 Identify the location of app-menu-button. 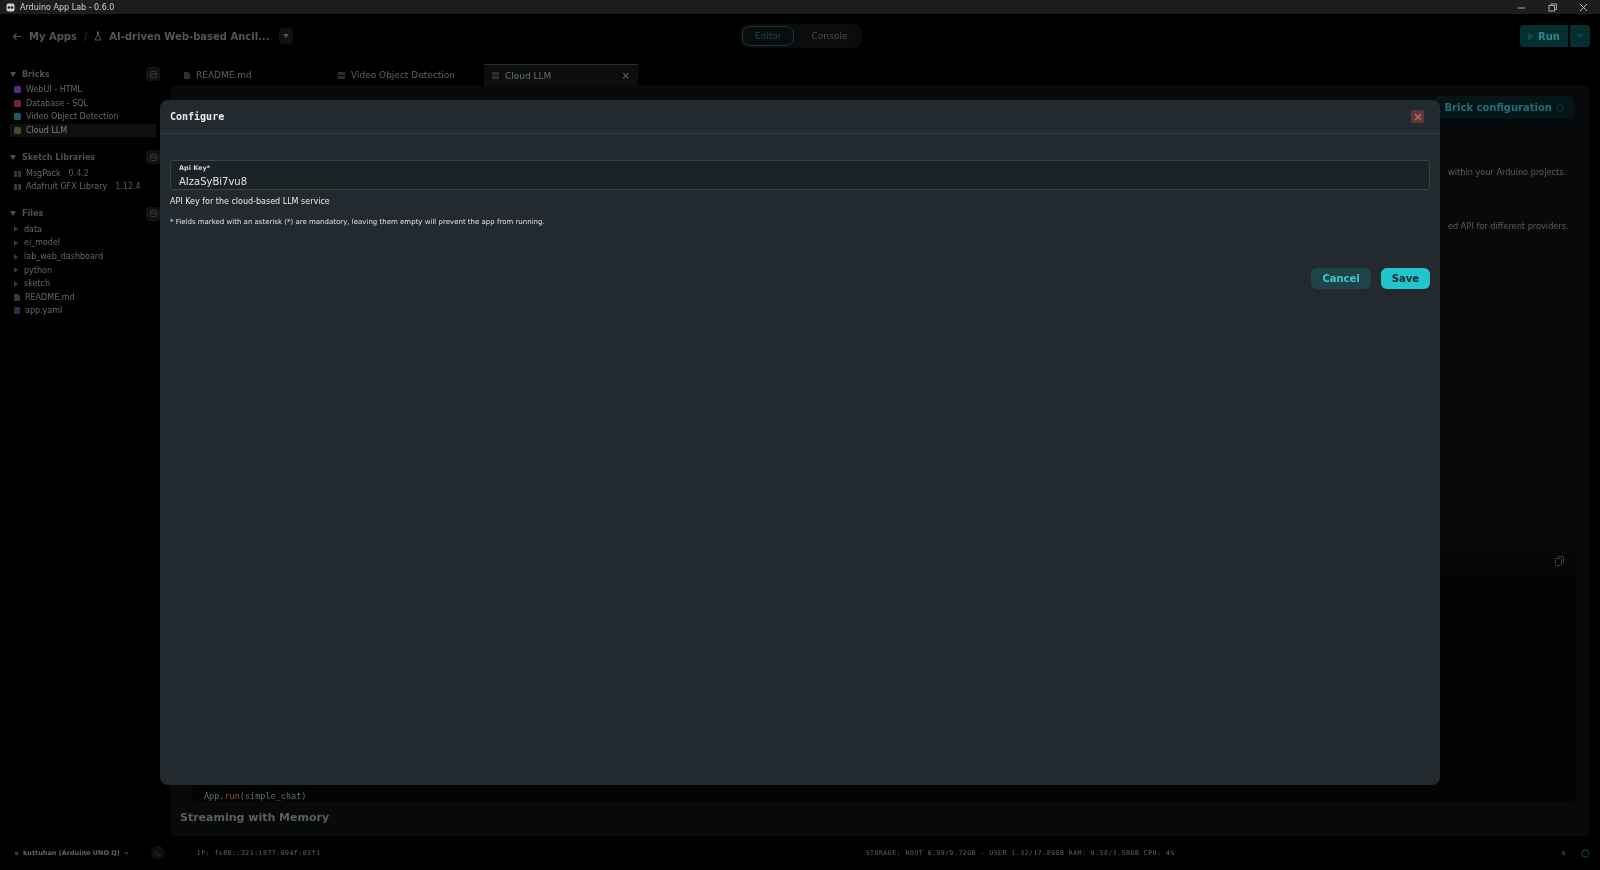
(286, 36).